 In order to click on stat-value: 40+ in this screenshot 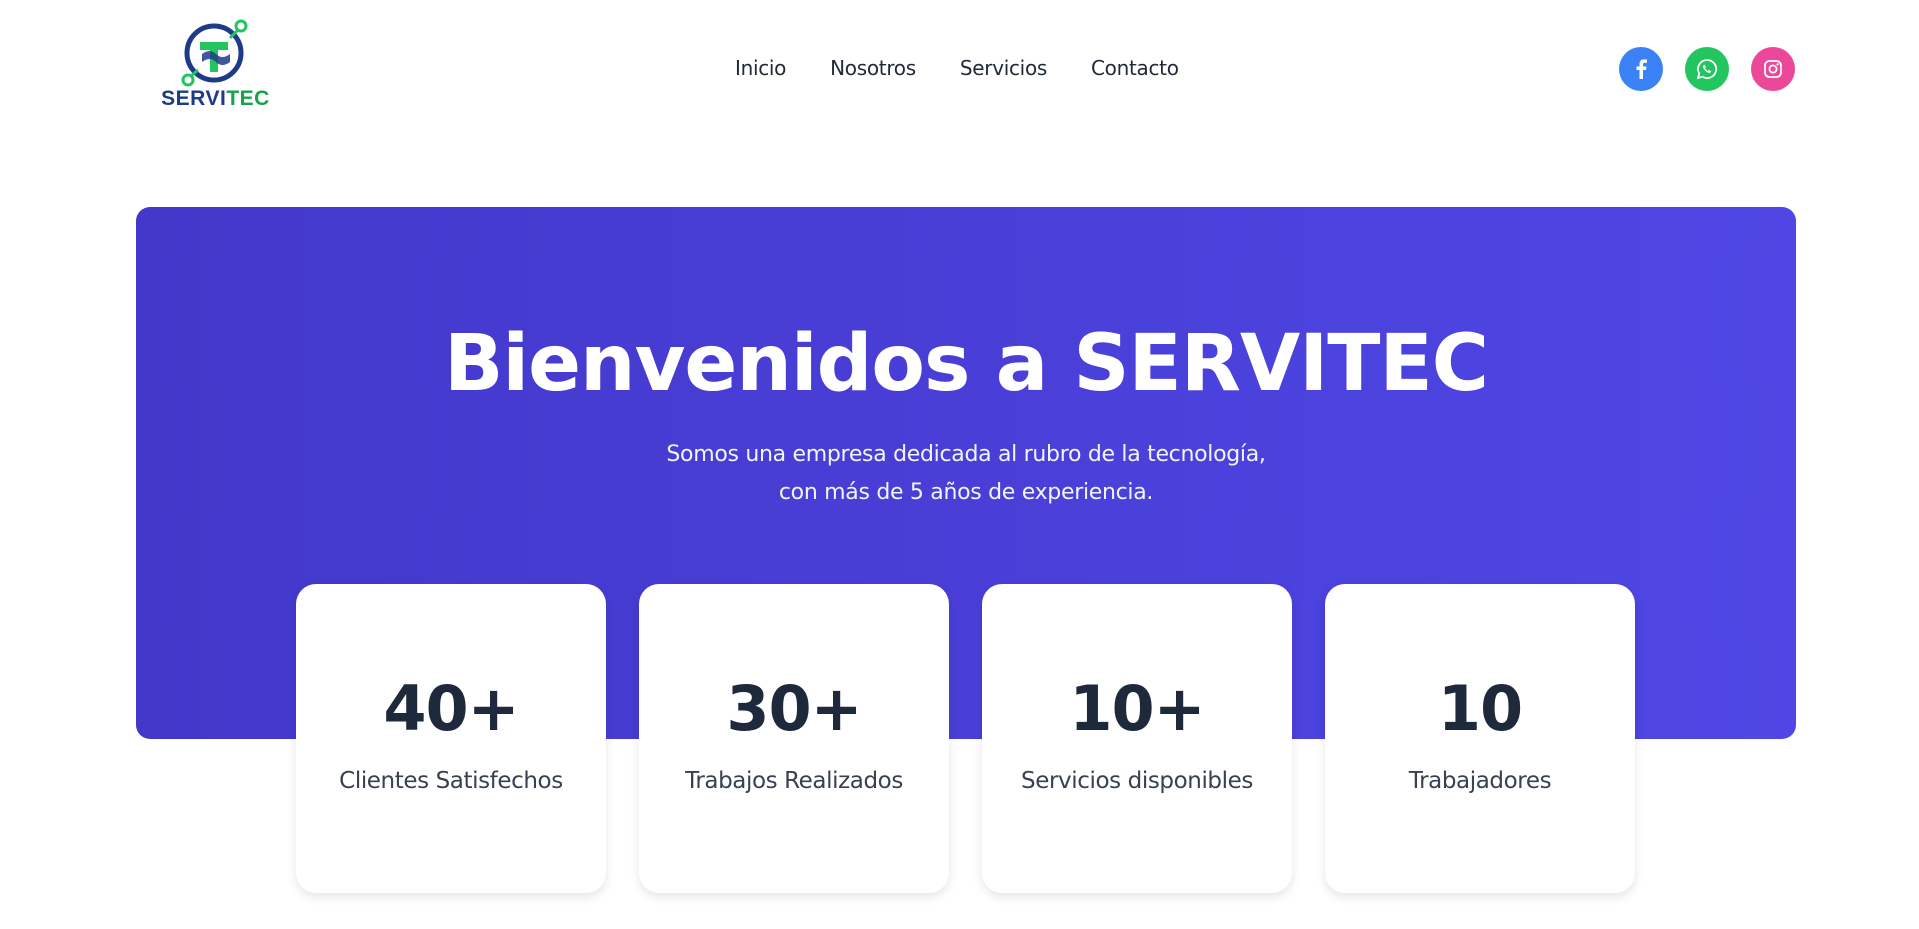, I will do `click(451, 708)`.